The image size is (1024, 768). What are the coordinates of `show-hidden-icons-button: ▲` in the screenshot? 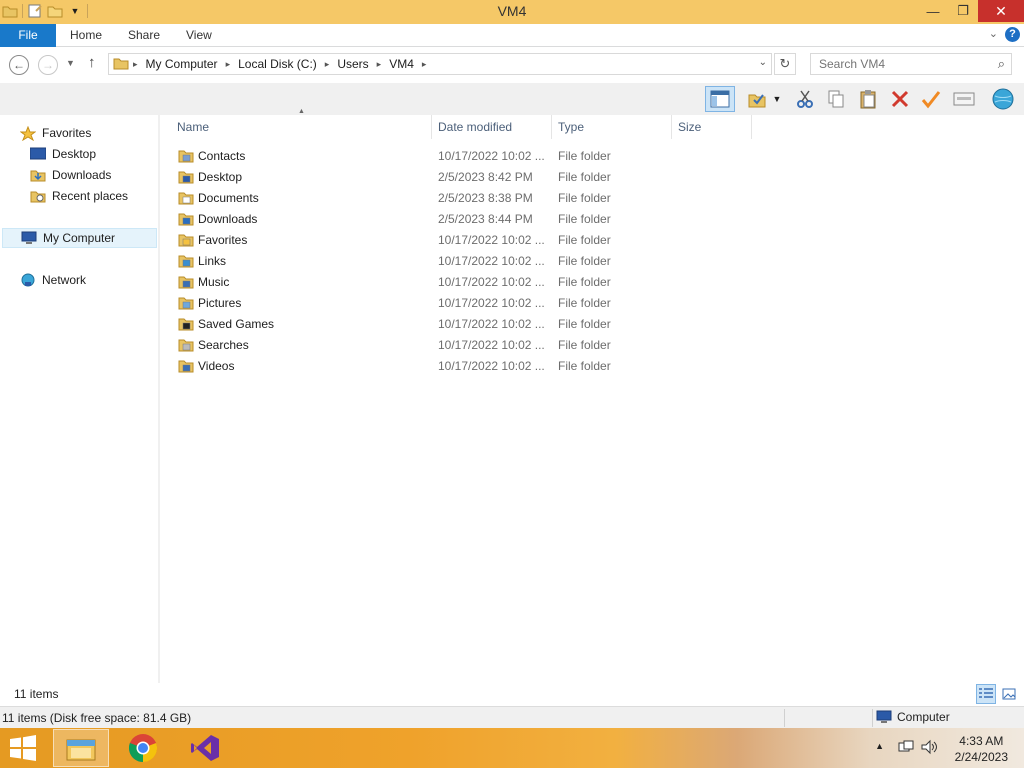 It's located at (879, 746).